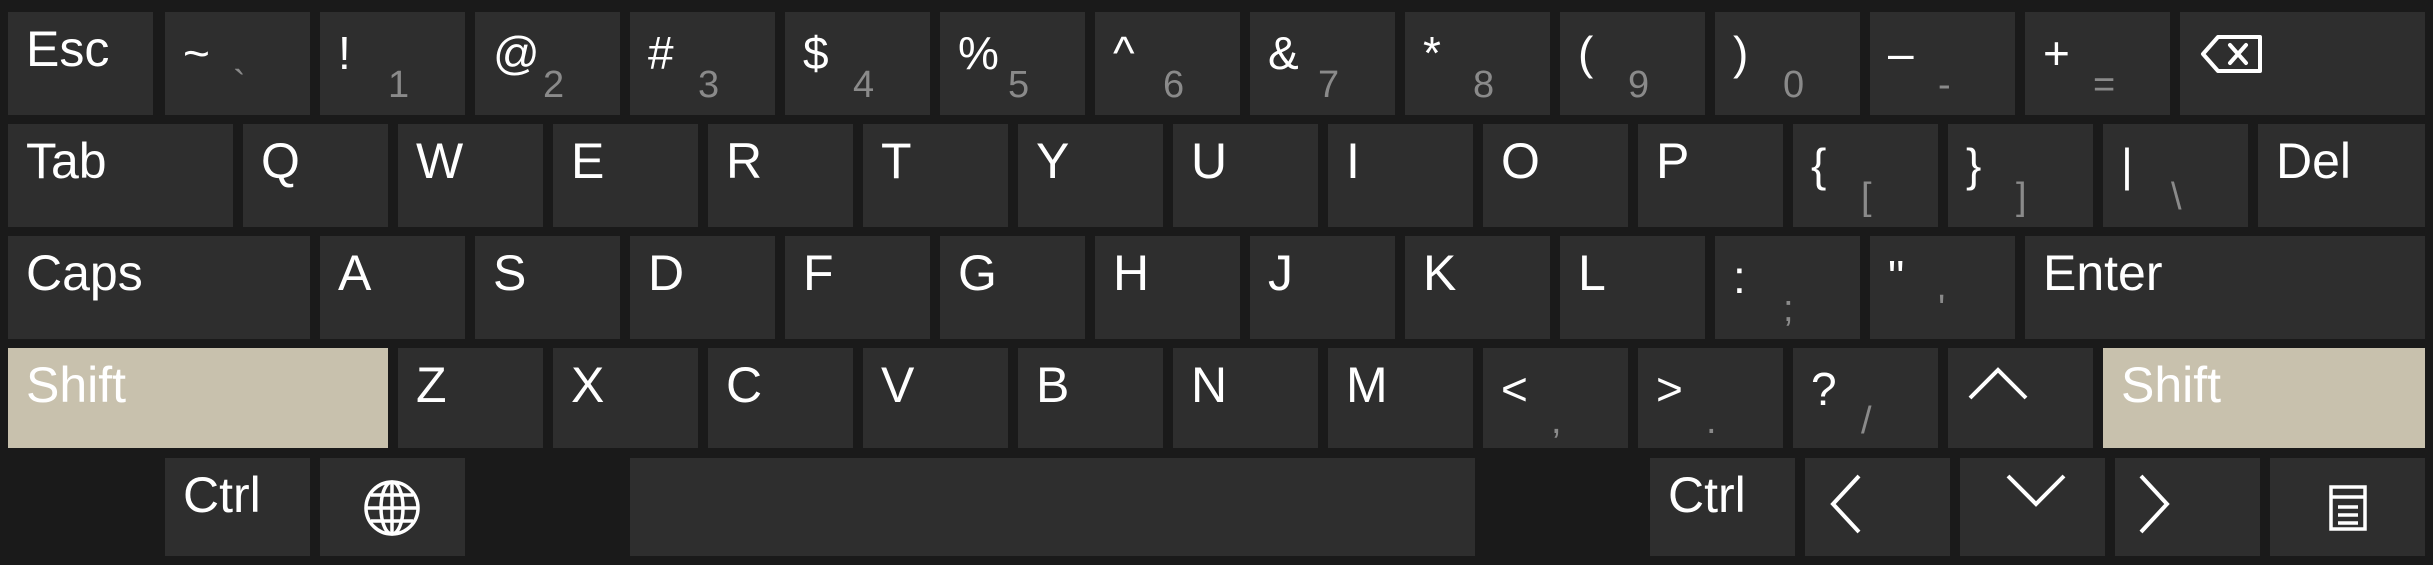 The image size is (2433, 565). I want to click on key-8: * 8, so click(1477, 63).